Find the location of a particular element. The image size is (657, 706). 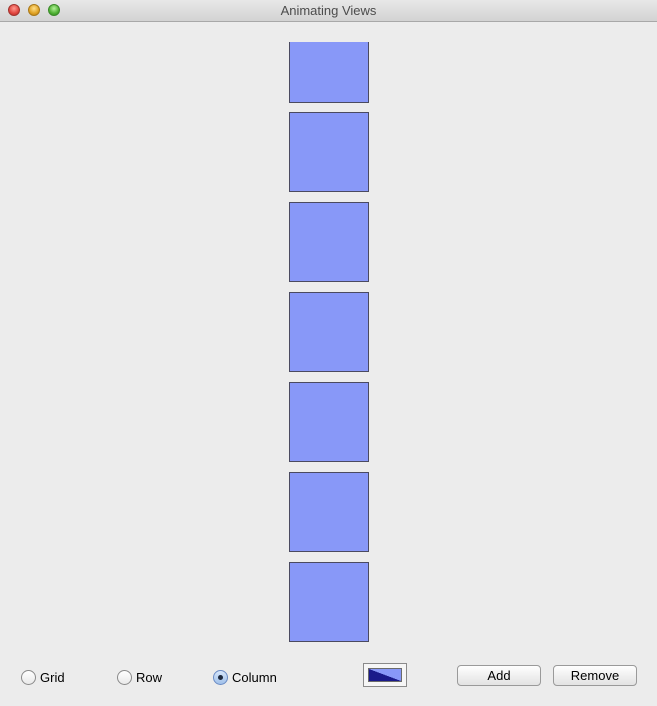

window-title: Animating Views is located at coordinates (328, 10).